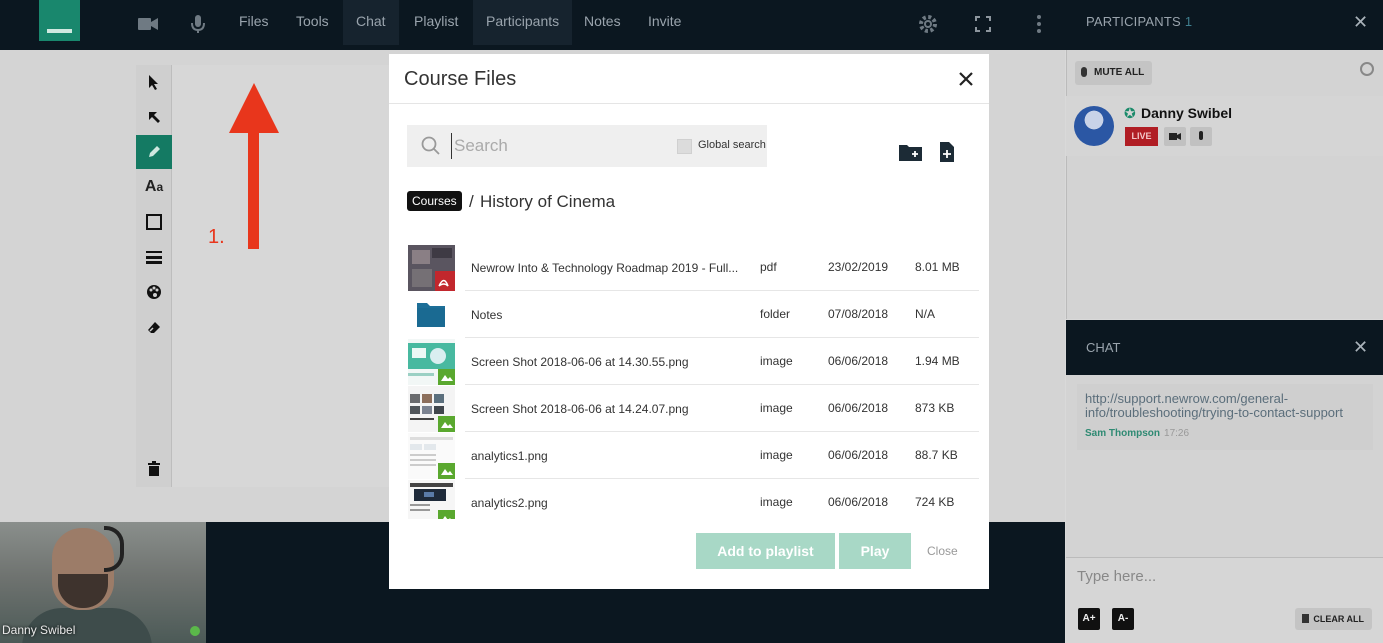 This screenshot has height=643, width=1383. What do you see at coordinates (966, 79) in the screenshot?
I see `close-icon` at bounding box center [966, 79].